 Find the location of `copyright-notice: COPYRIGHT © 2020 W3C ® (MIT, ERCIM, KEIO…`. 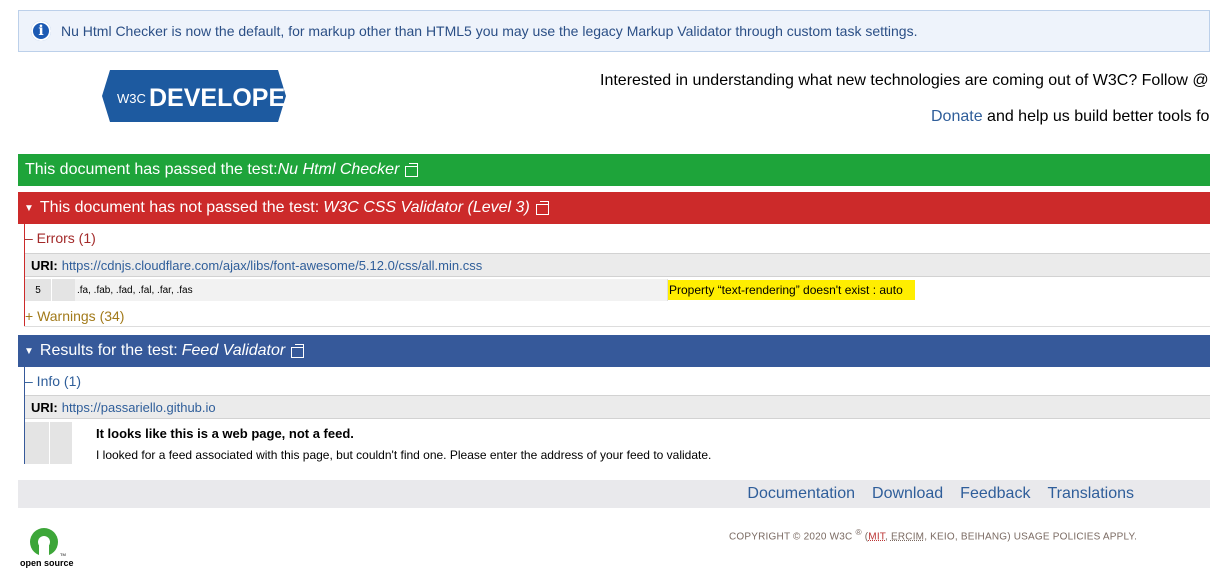

copyright-notice: COPYRIGHT © 2020 W3C ® (MIT, ERCIM, KEIO… is located at coordinates (933, 534).